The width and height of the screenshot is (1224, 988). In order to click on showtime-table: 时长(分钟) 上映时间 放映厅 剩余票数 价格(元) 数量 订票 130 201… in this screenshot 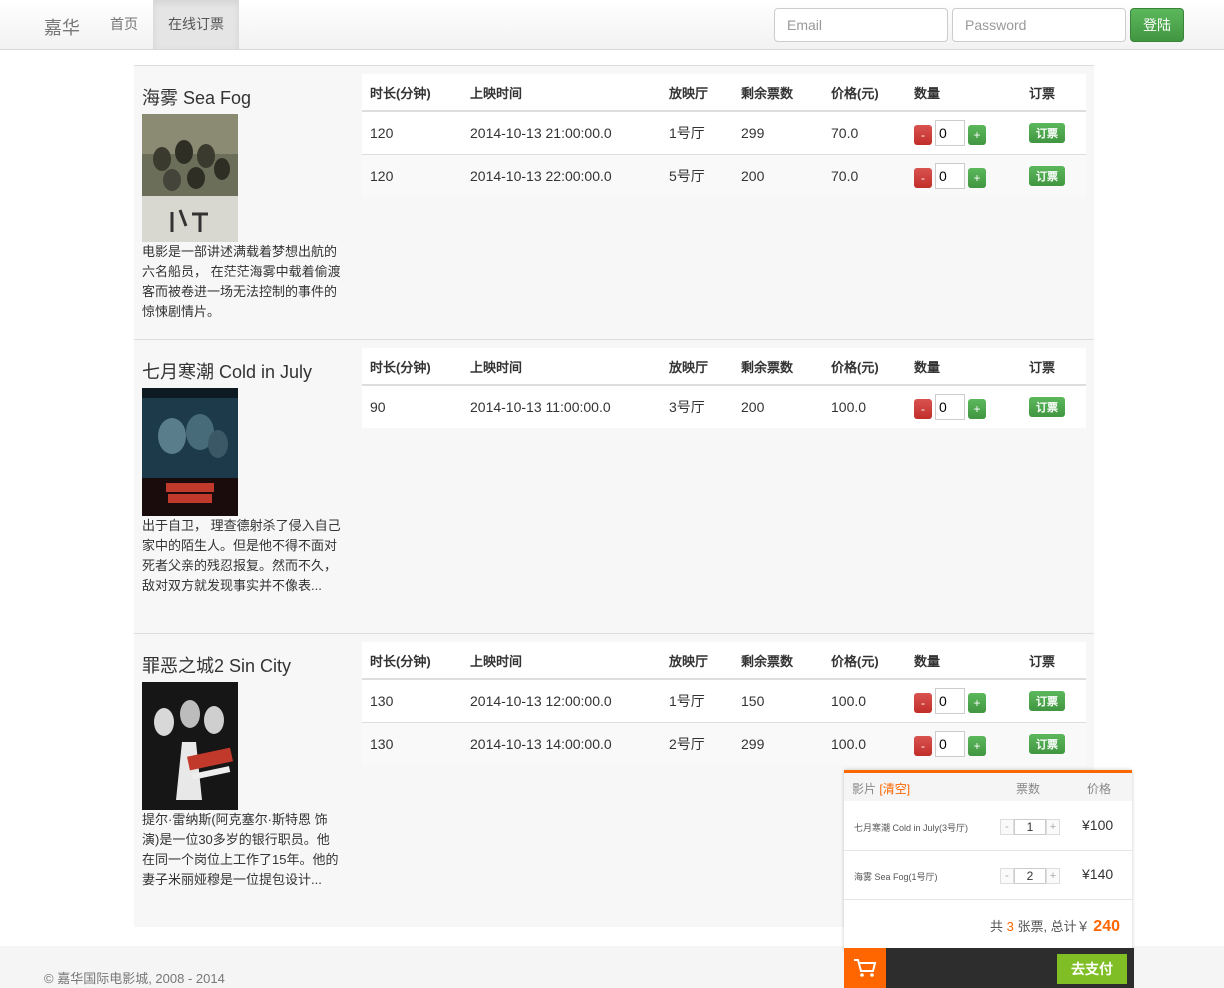, I will do `click(724, 703)`.